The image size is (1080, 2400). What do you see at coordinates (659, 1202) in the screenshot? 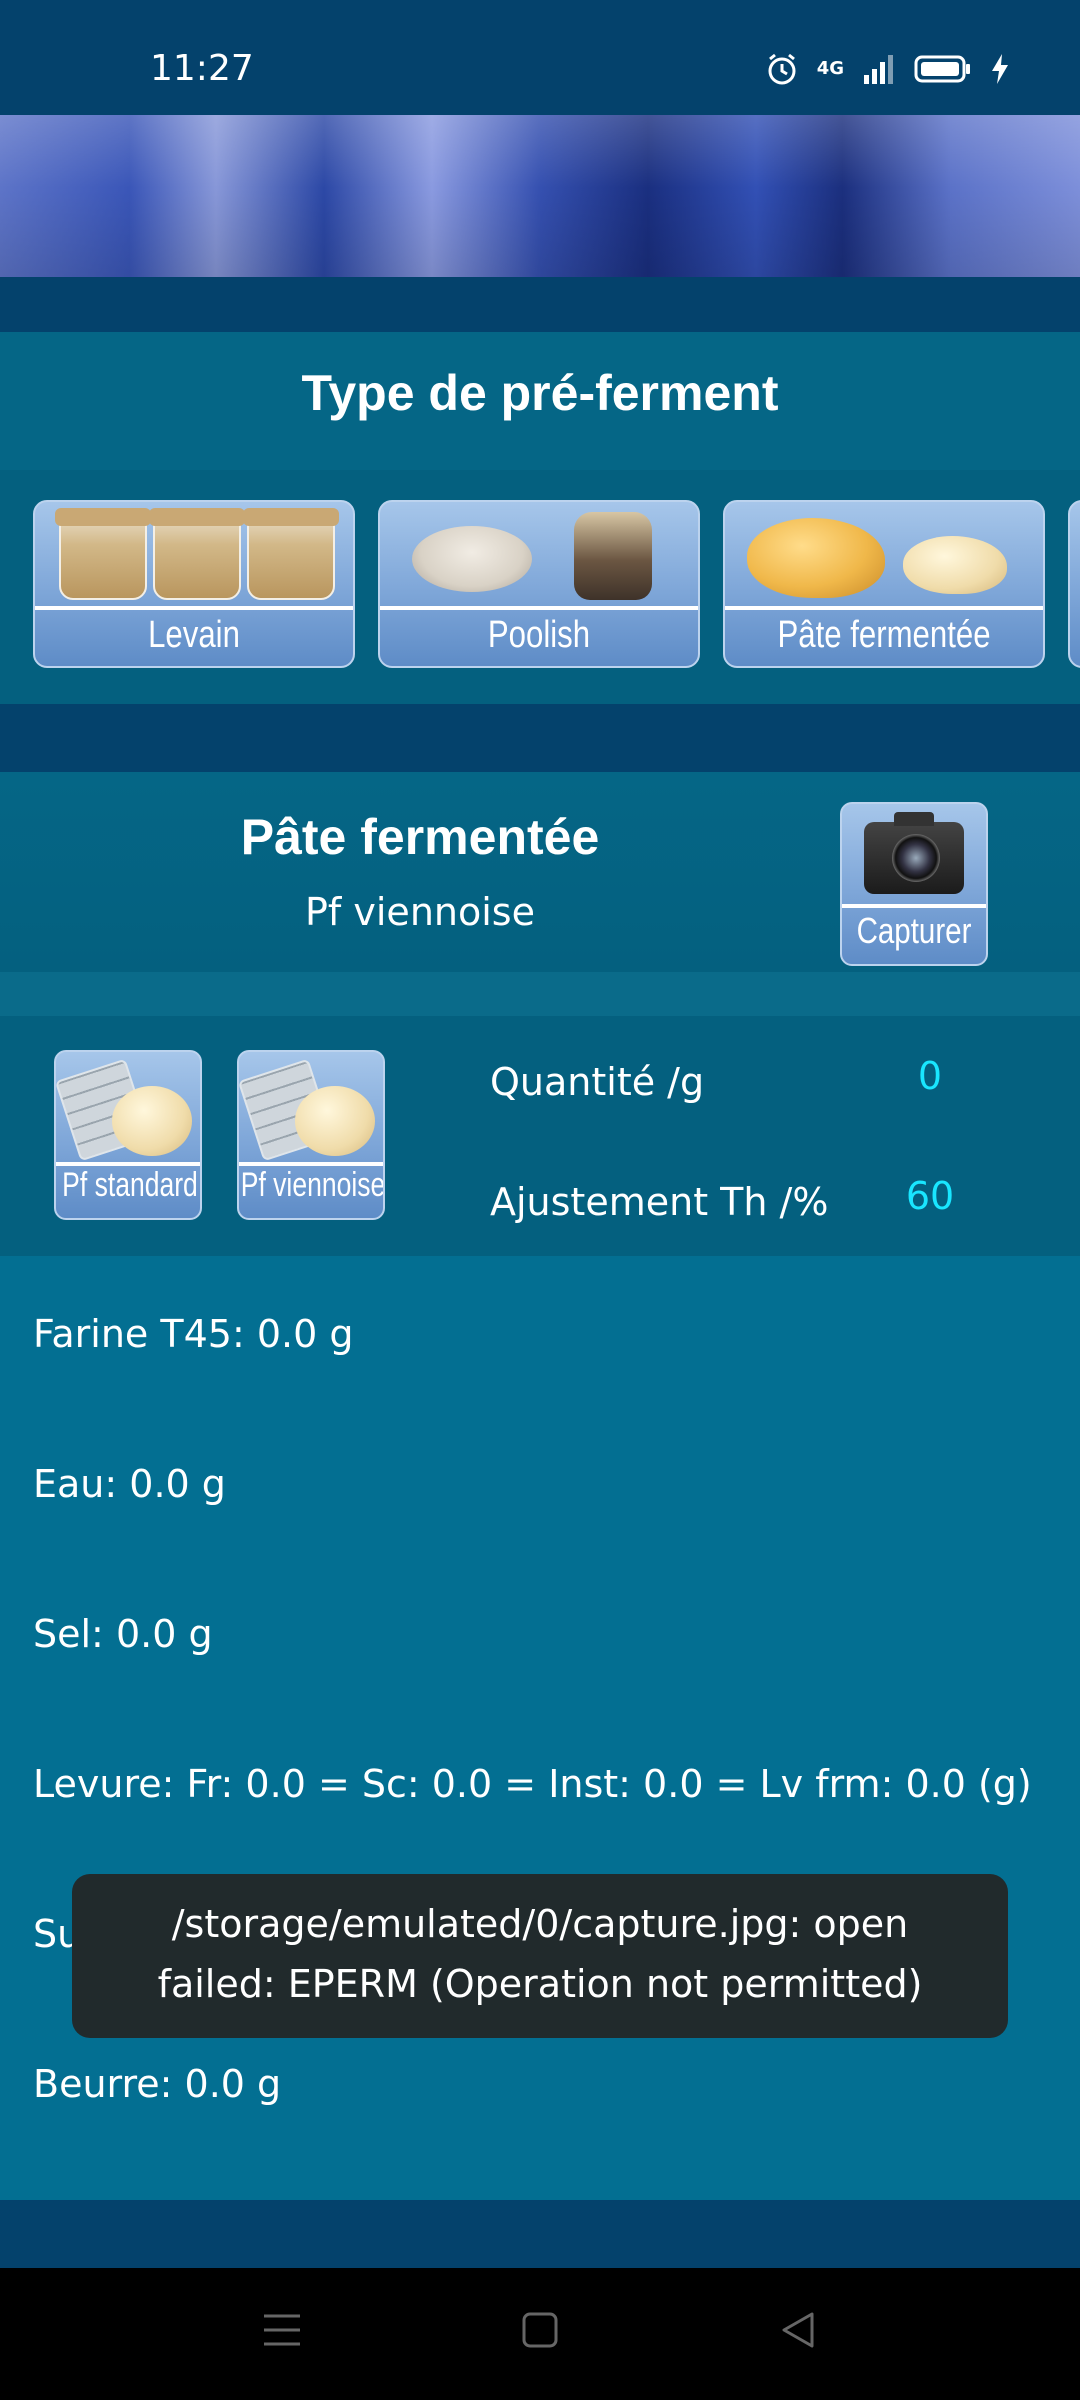
I see `adjustment-label: Ajustement Th /%` at bounding box center [659, 1202].